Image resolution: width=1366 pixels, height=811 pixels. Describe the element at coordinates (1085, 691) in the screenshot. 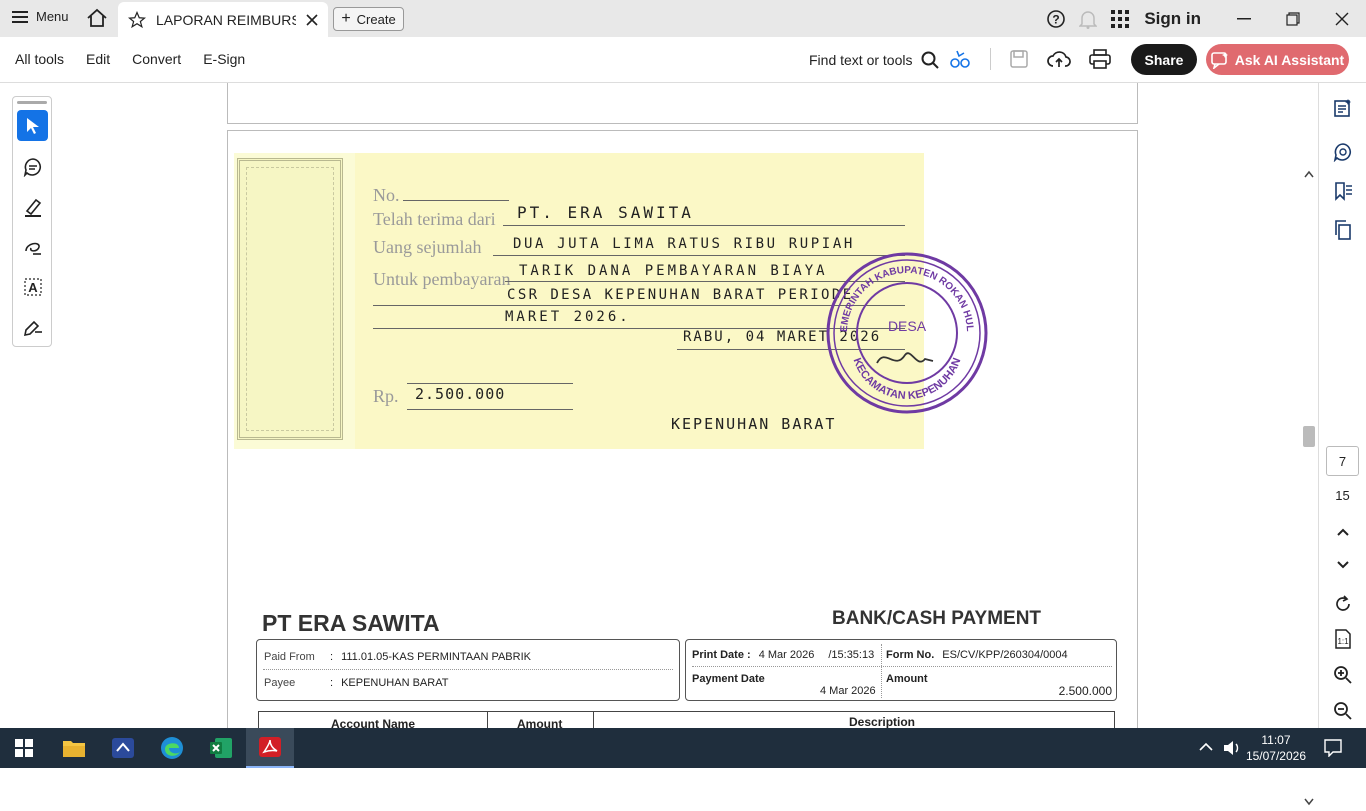

I see `amount-value: 2.500.000` at that location.